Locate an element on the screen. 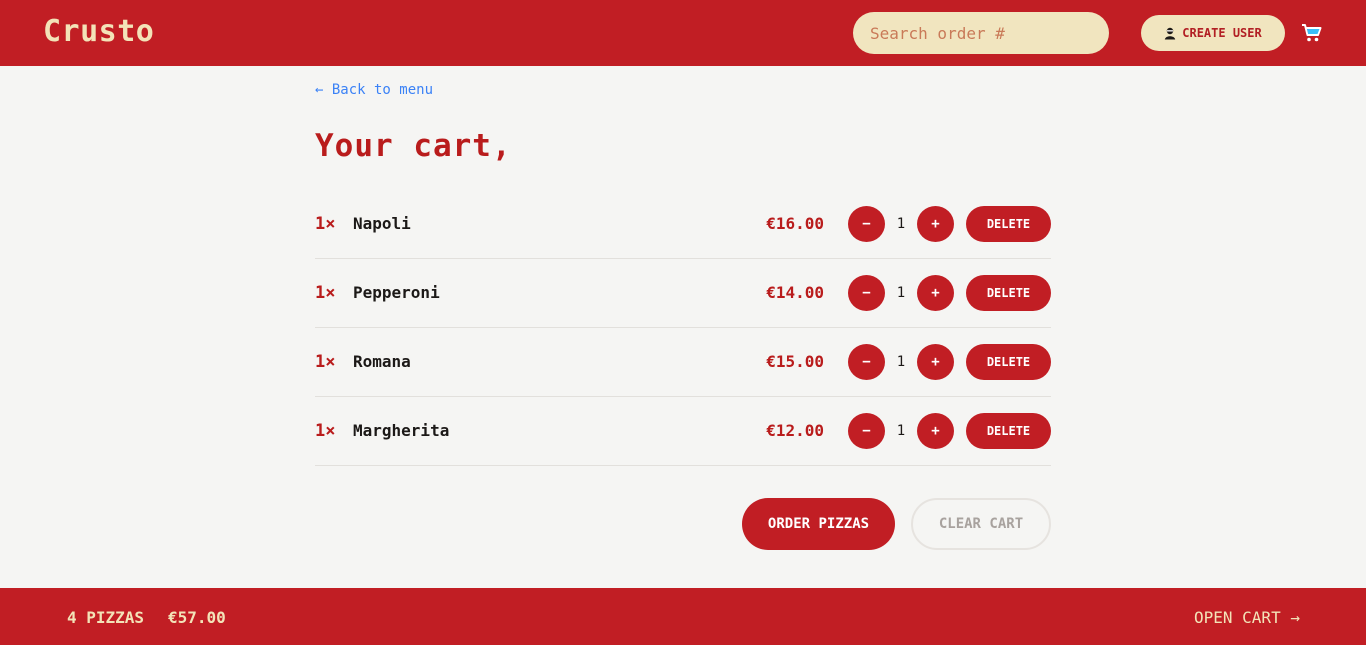 This screenshot has width=1366, height=645. back-to-menu-link: ← Back to menu is located at coordinates (374, 90).